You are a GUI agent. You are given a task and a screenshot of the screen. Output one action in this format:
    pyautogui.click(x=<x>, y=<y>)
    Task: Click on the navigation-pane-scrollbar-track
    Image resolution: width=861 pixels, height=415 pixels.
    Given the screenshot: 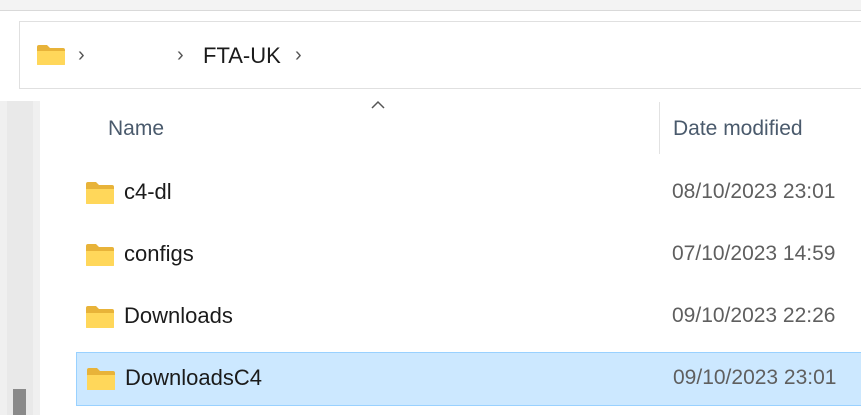 What is the action you would take?
    pyautogui.click(x=20, y=258)
    